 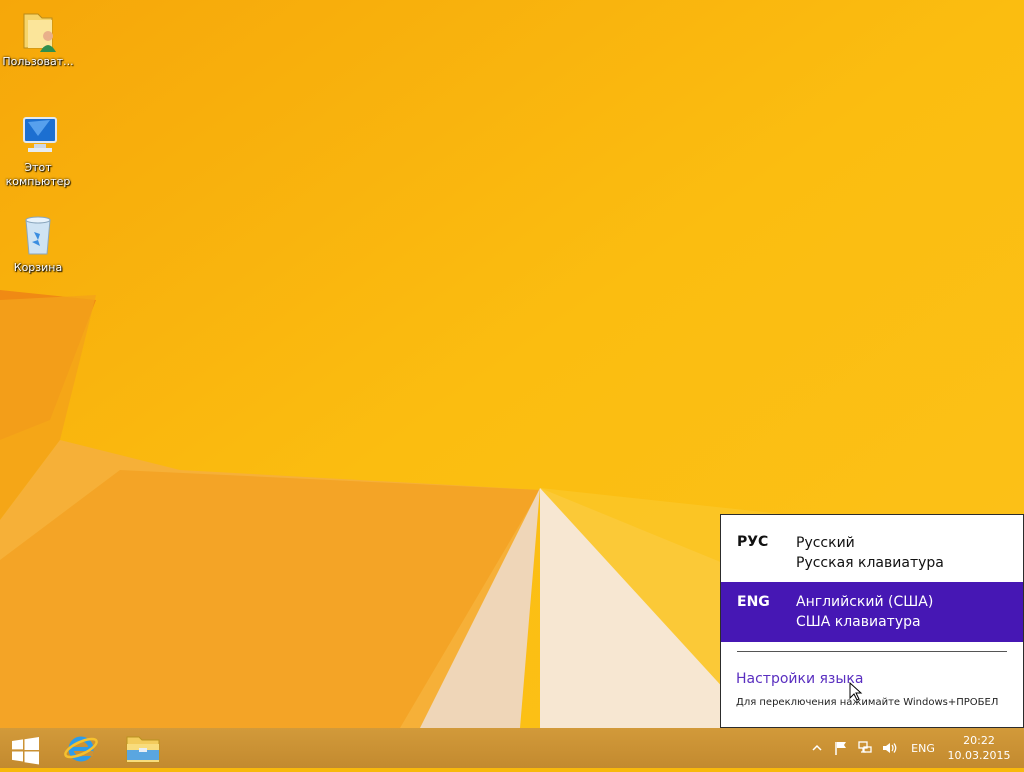 I want to click on action-center-button, so click(x=841, y=748).